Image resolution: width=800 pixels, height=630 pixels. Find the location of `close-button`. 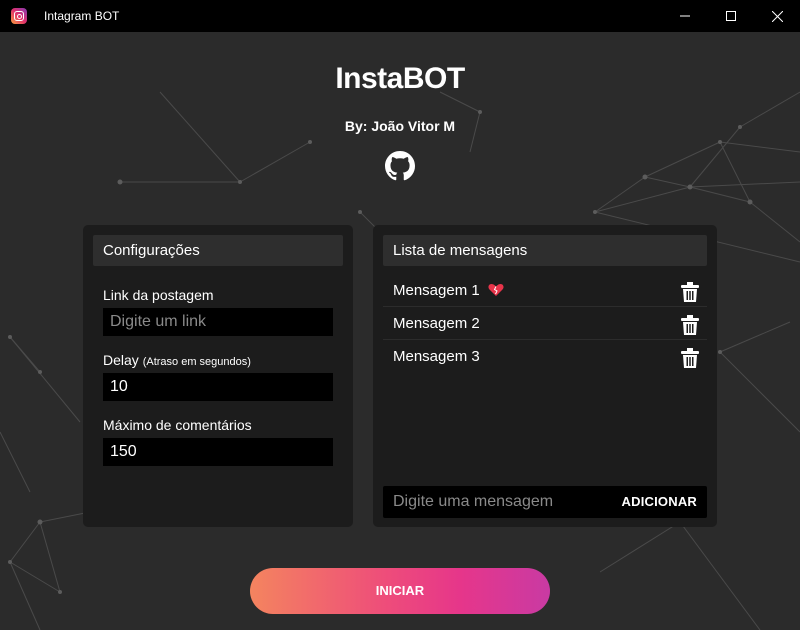

close-button is located at coordinates (777, 16).